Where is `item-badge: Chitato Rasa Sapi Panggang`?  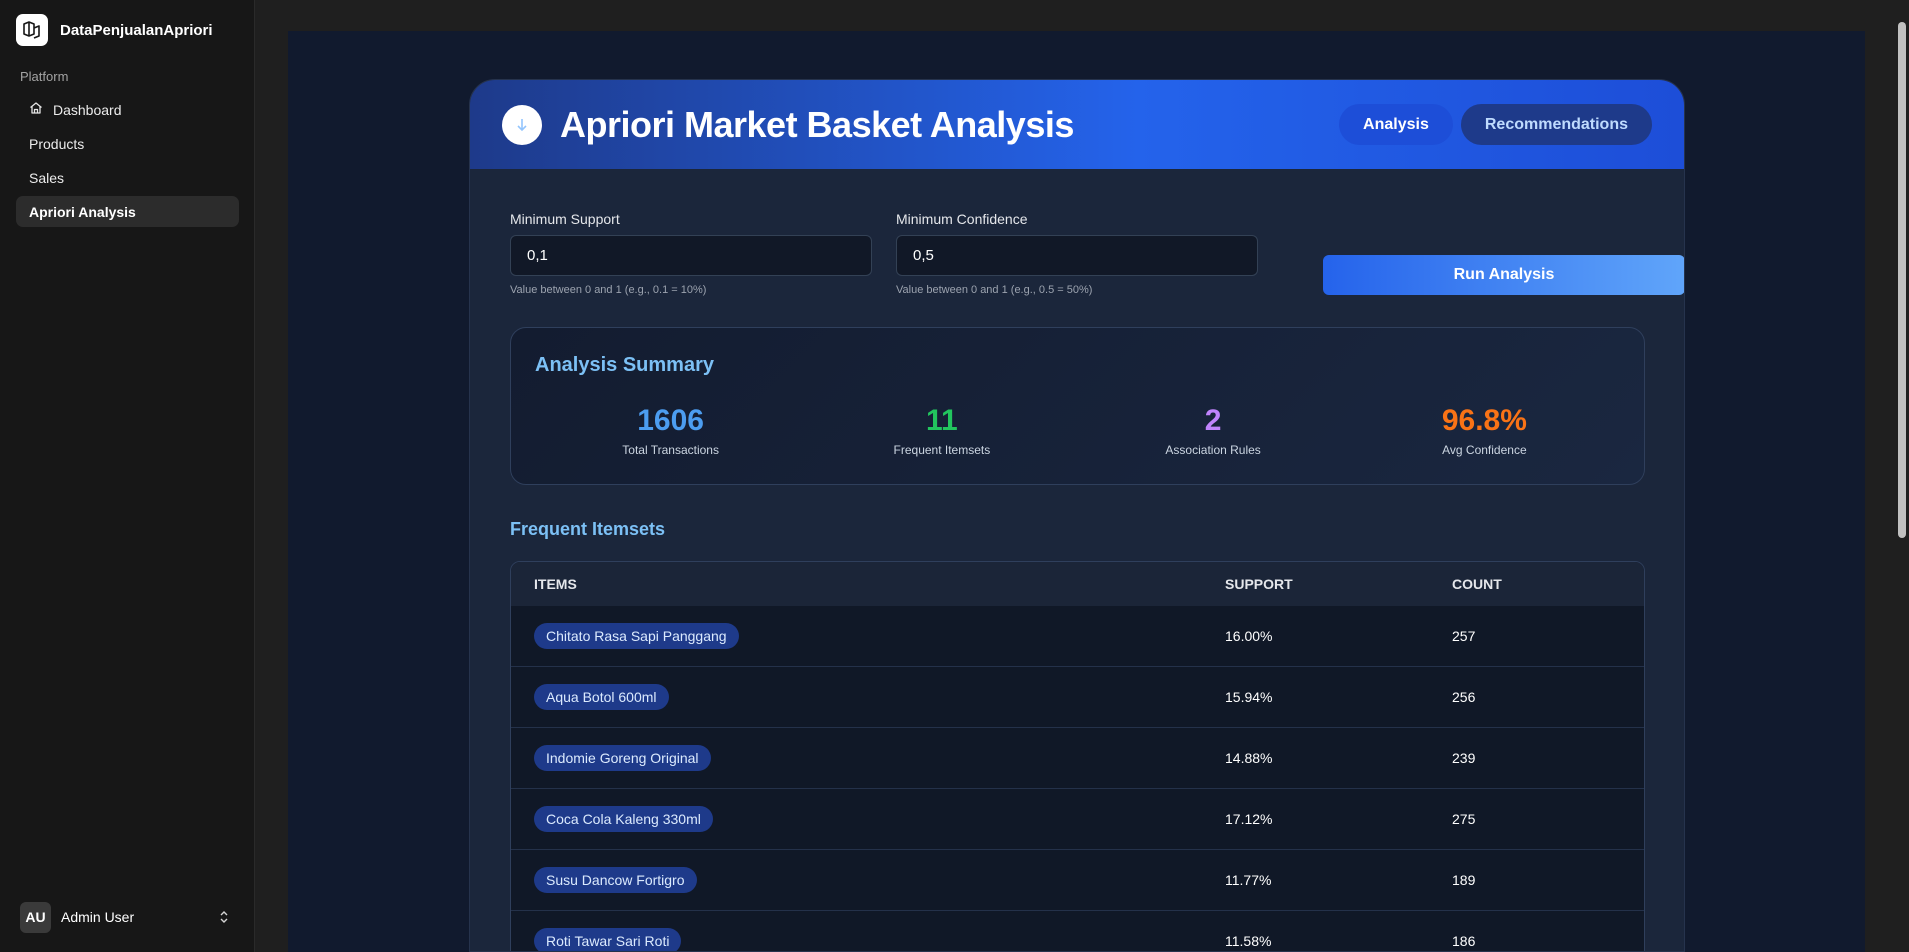 item-badge: Chitato Rasa Sapi Panggang is located at coordinates (636, 636).